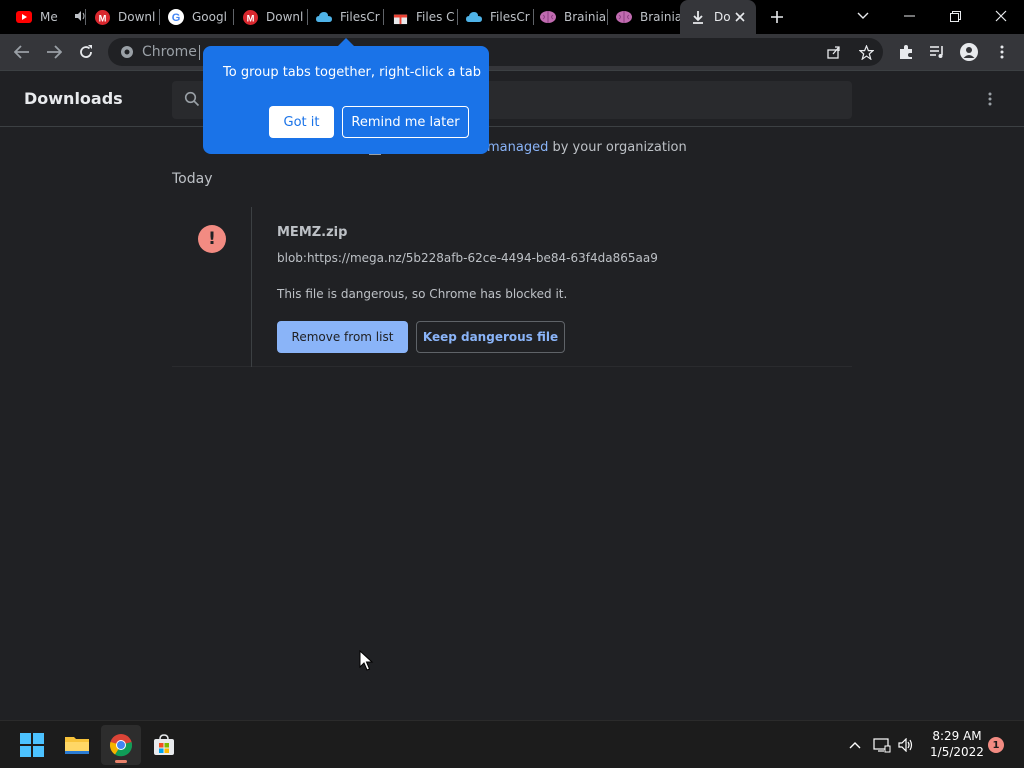  What do you see at coordinates (990, 99) in the screenshot?
I see `downloads-menu-icon` at bounding box center [990, 99].